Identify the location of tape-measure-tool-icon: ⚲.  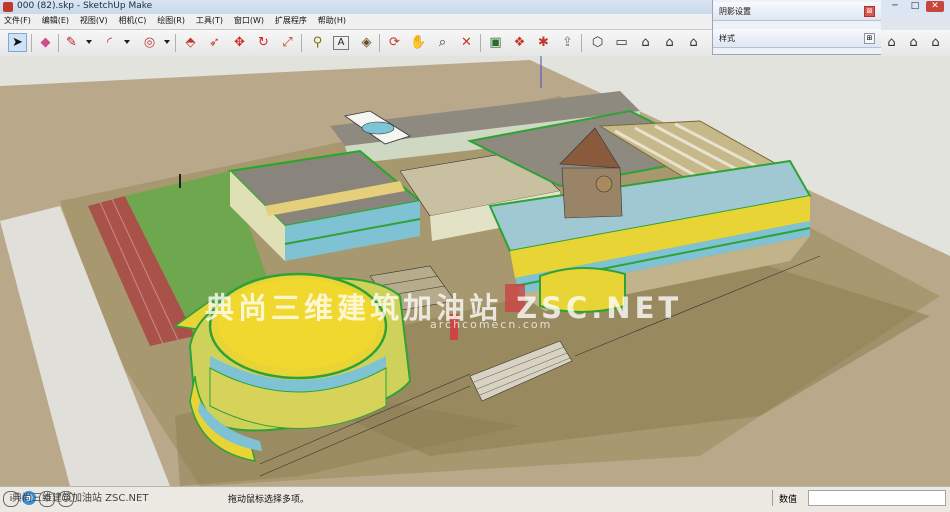
(317, 42).